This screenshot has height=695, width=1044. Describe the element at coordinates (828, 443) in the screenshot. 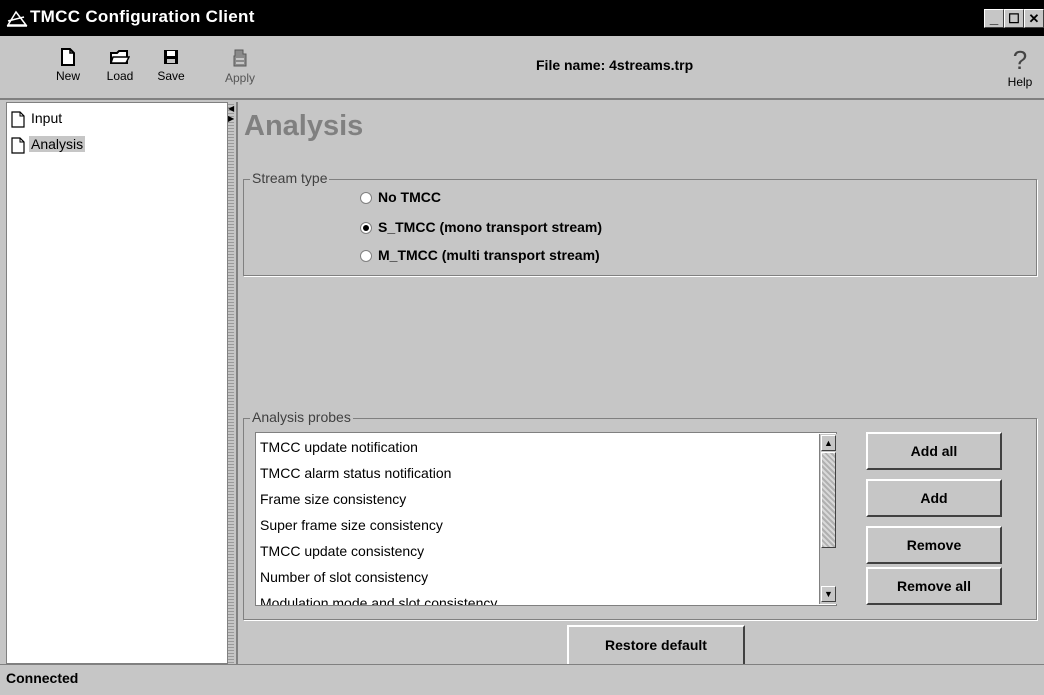

I see `scroll-up-icon: ▲` at that location.